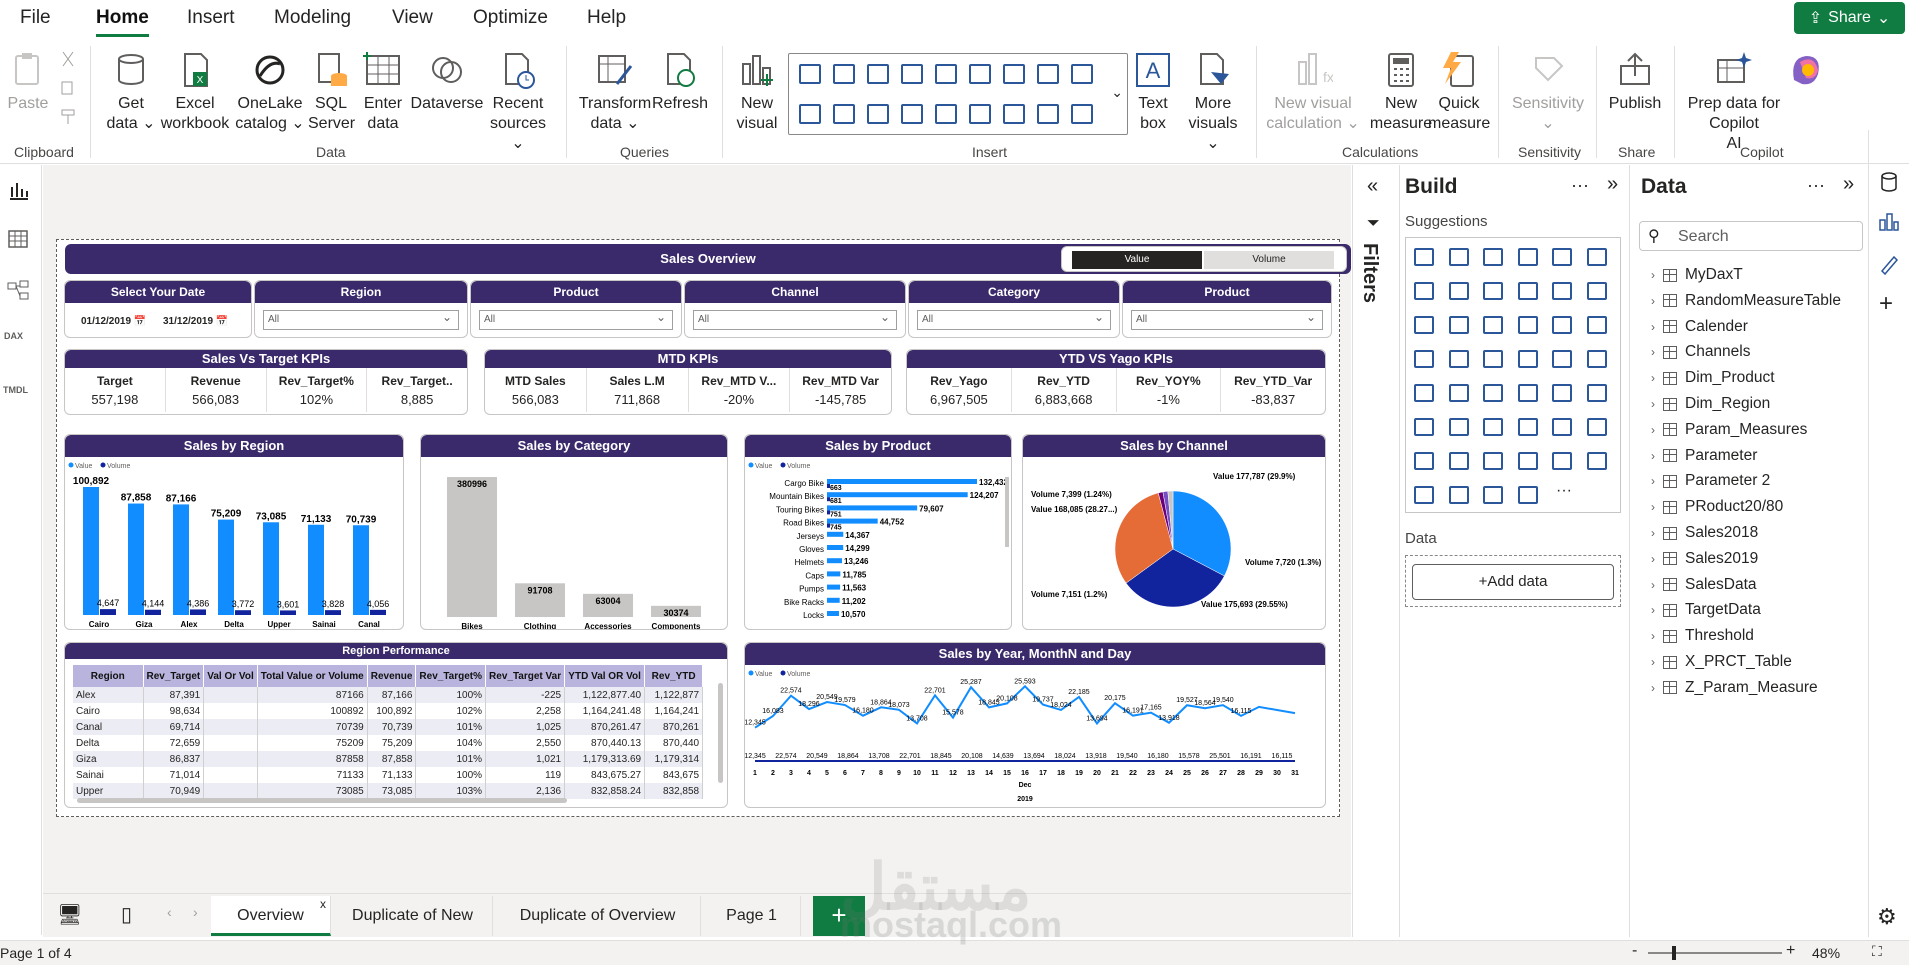 This screenshot has height=965, width=1909. What do you see at coordinates (131, 92) in the screenshot?
I see `get-data-button: Get data ⌄` at bounding box center [131, 92].